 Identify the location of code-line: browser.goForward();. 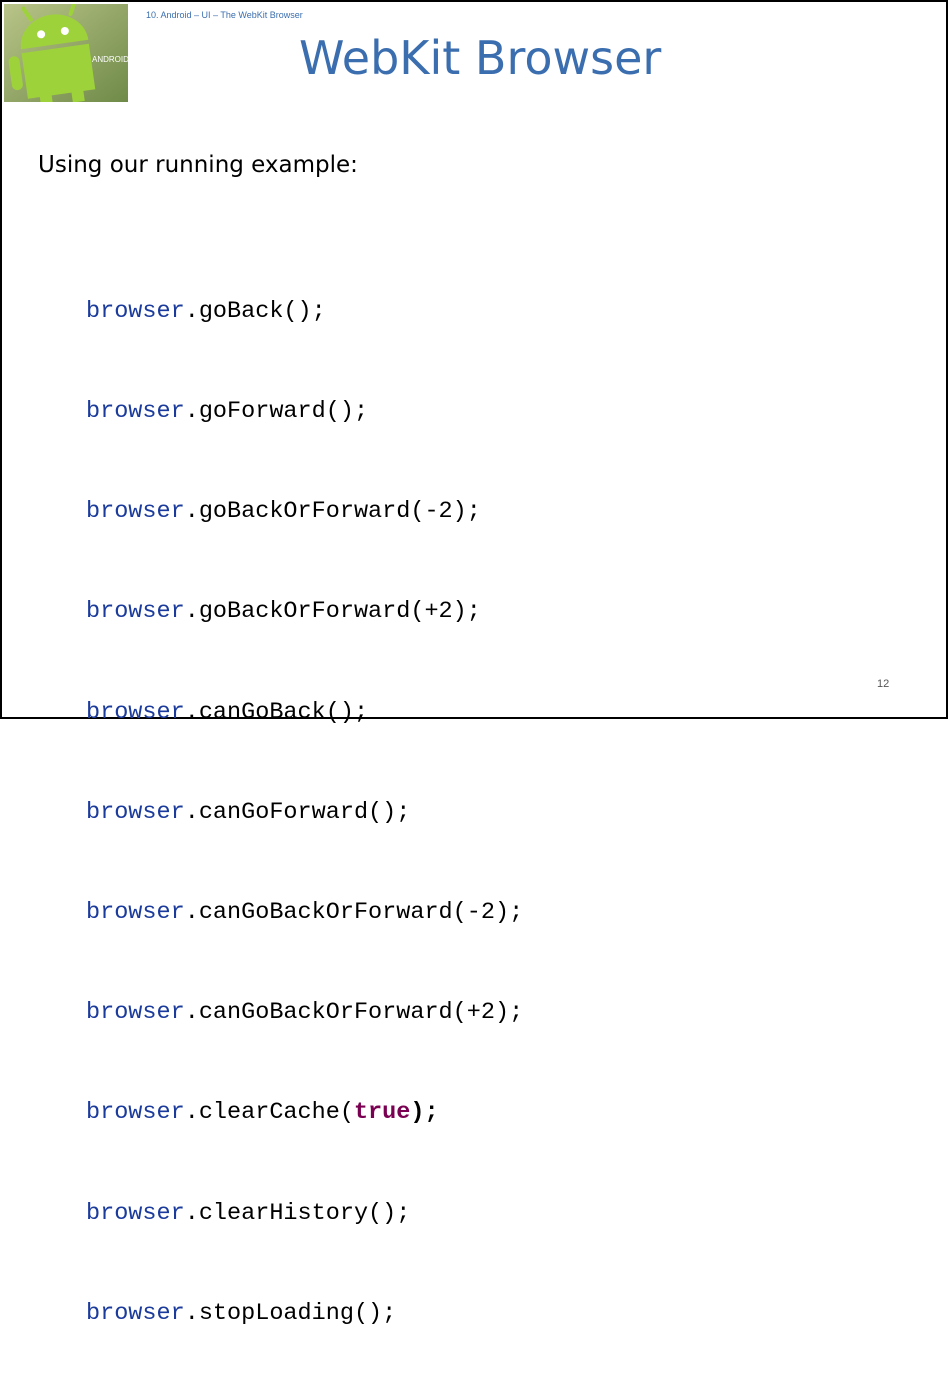
(304, 411).